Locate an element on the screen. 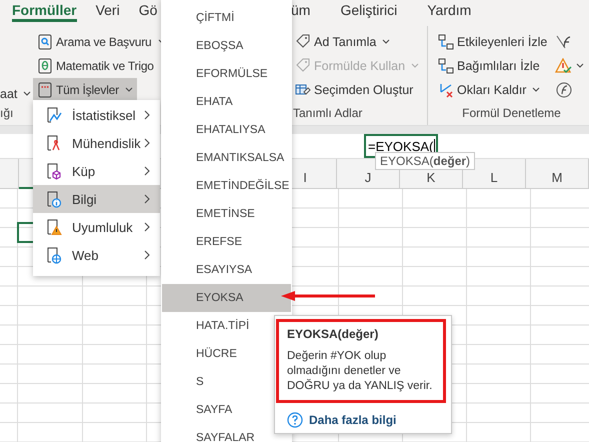  argument-tooltip: EYOKSA(değer) is located at coordinates (425, 161).